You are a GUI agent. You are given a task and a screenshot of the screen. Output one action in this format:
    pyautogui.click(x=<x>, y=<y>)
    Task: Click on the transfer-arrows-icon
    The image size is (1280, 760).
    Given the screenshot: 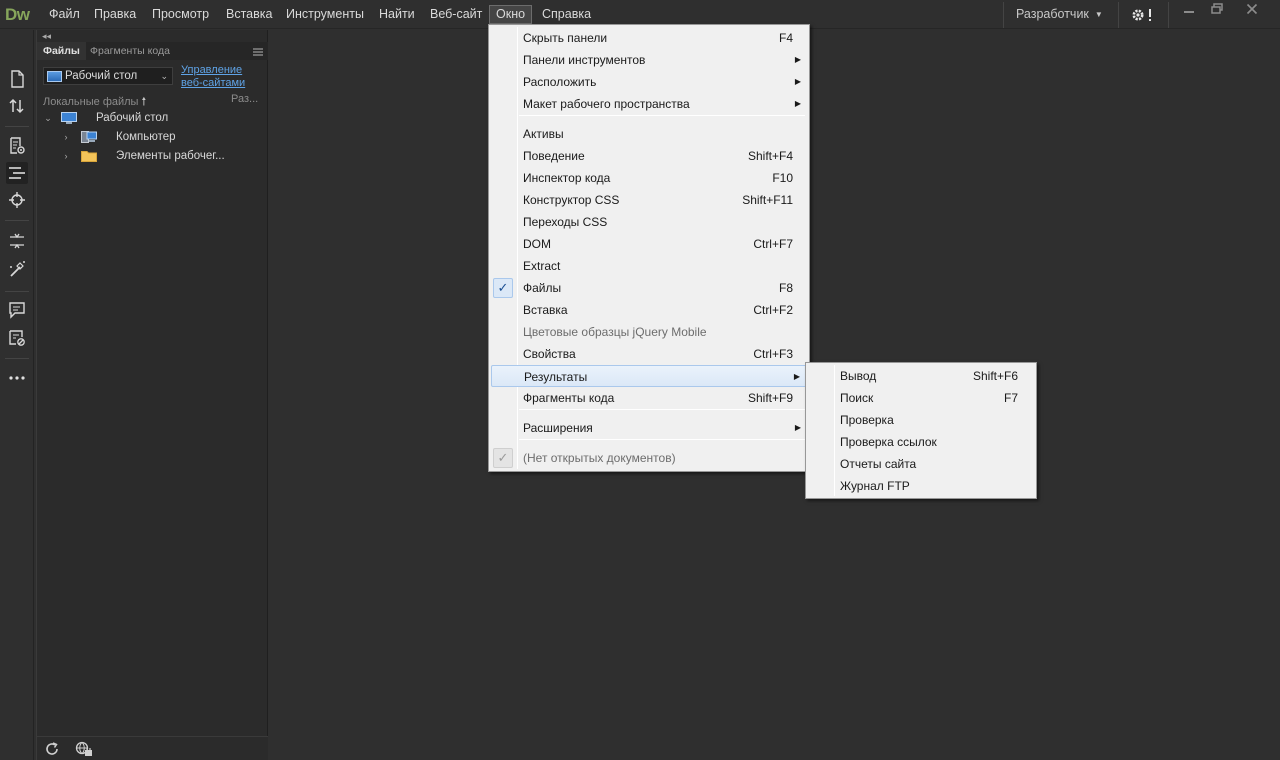 What is the action you would take?
    pyautogui.click(x=16, y=106)
    